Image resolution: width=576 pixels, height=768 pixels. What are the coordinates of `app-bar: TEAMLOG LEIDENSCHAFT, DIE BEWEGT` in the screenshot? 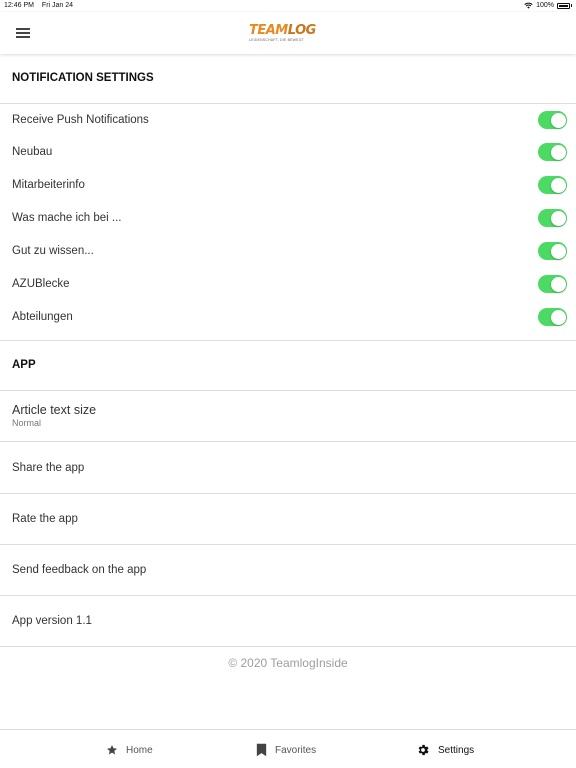 It's located at (288, 33).